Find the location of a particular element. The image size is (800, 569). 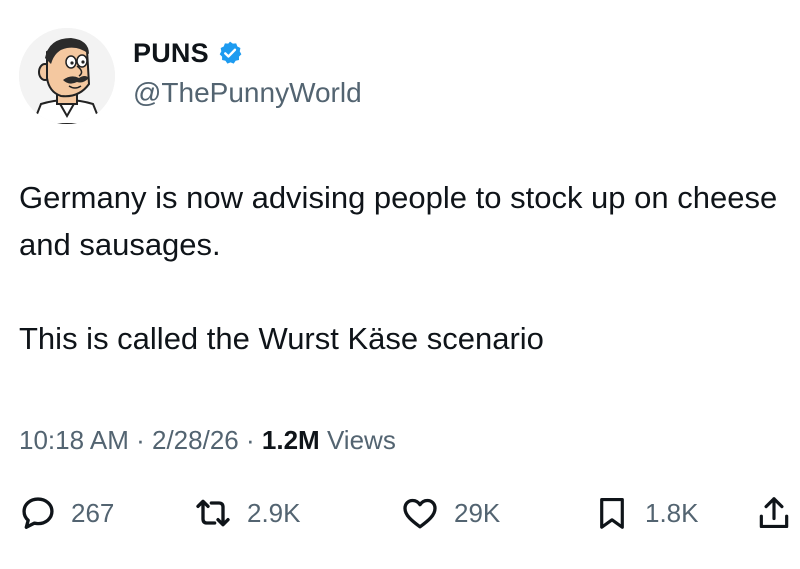

reply-count: 267 is located at coordinates (93, 512).